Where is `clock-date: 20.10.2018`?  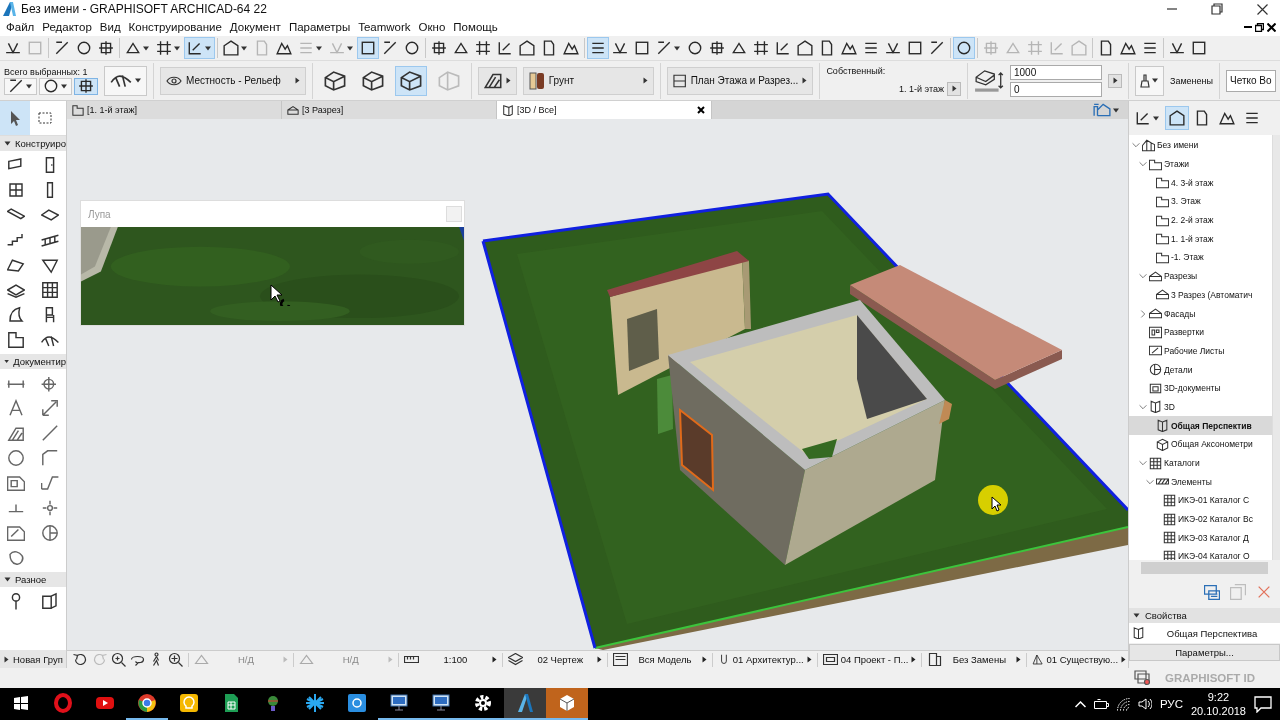
clock-date: 20.10.2018 is located at coordinates (1218, 711).